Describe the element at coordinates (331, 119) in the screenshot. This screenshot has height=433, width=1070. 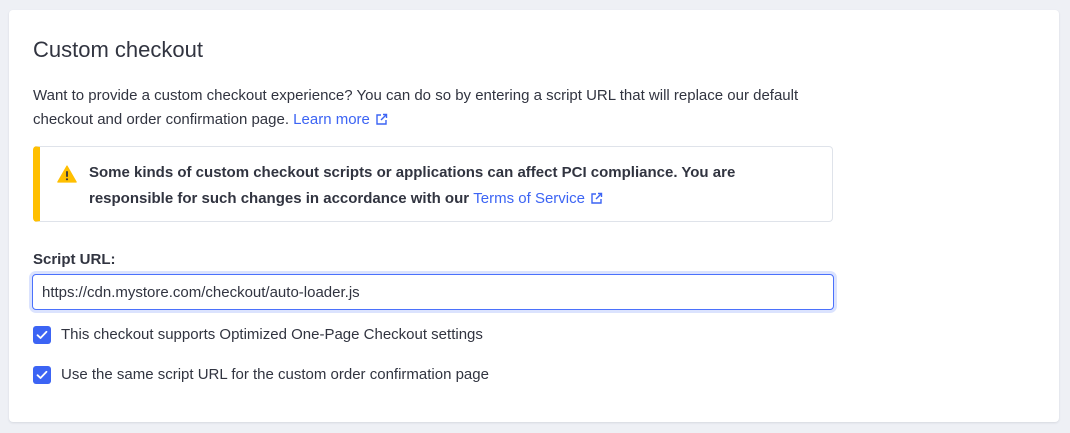
I see `learn-more-label: Learn more` at that location.